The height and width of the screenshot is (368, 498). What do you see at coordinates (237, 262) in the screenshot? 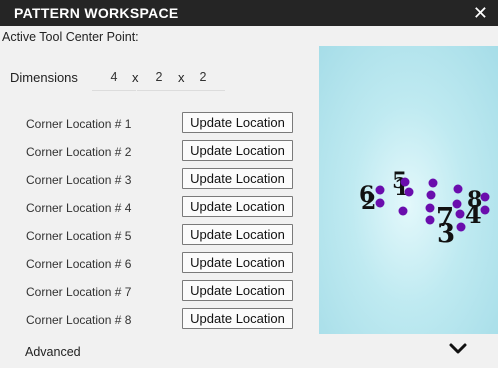
I see `update-location-6-button: Update Location` at bounding box center [237, 262].